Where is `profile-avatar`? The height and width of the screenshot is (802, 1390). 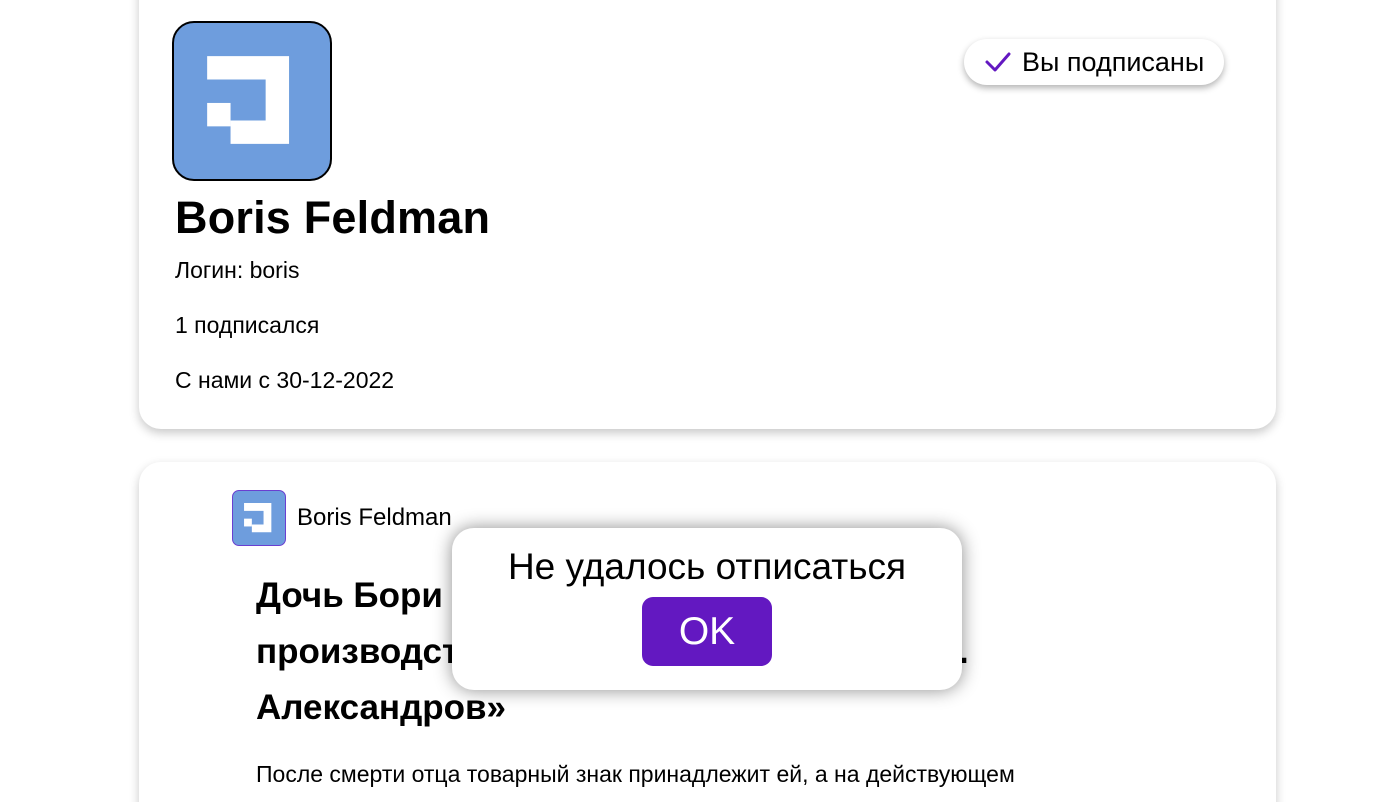 profile-avatar is located at coordinates (252, 101).